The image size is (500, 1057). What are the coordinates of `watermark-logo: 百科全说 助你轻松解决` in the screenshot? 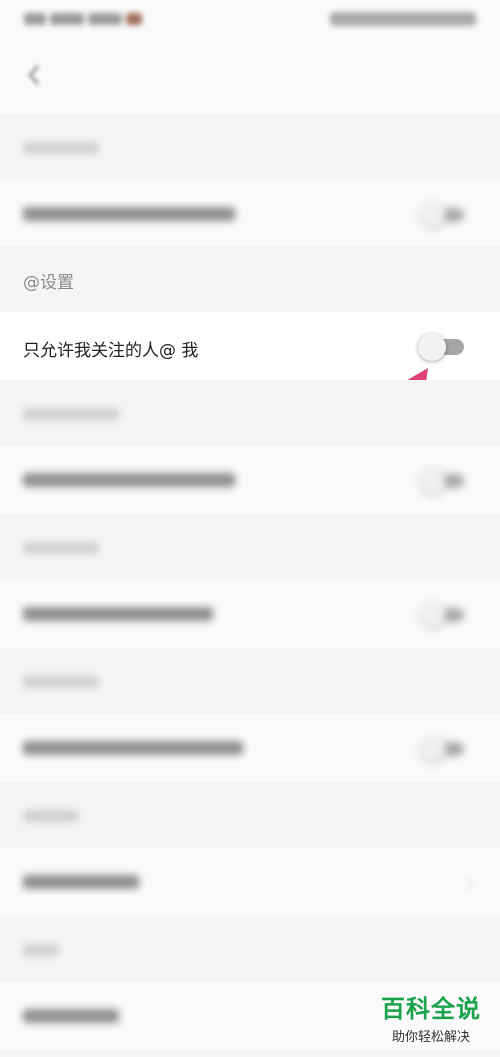 It's located at (431, 1017).